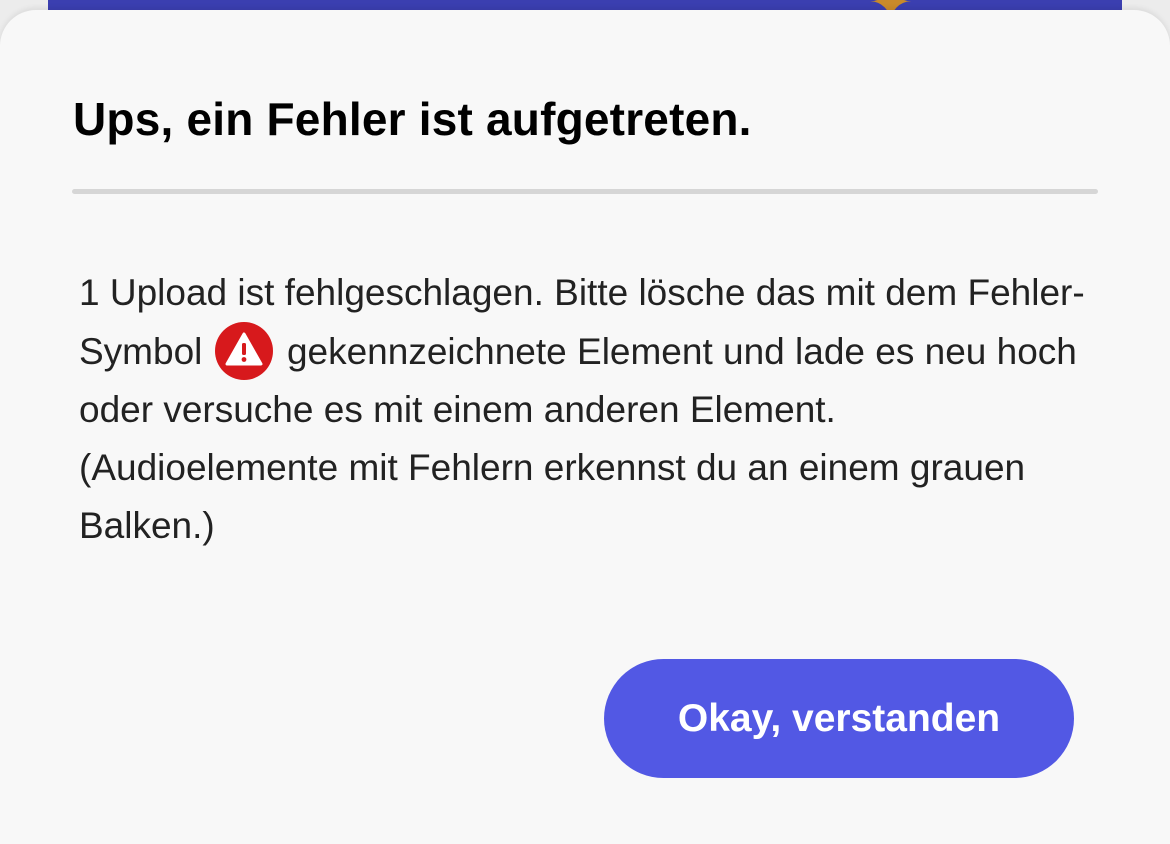 The width and height of the screenshot is (1170, 844). What do you see at coordinates (243, 351) in the screenshot?
I see `warning-triangle-icon` at bounding box center [243, 351].